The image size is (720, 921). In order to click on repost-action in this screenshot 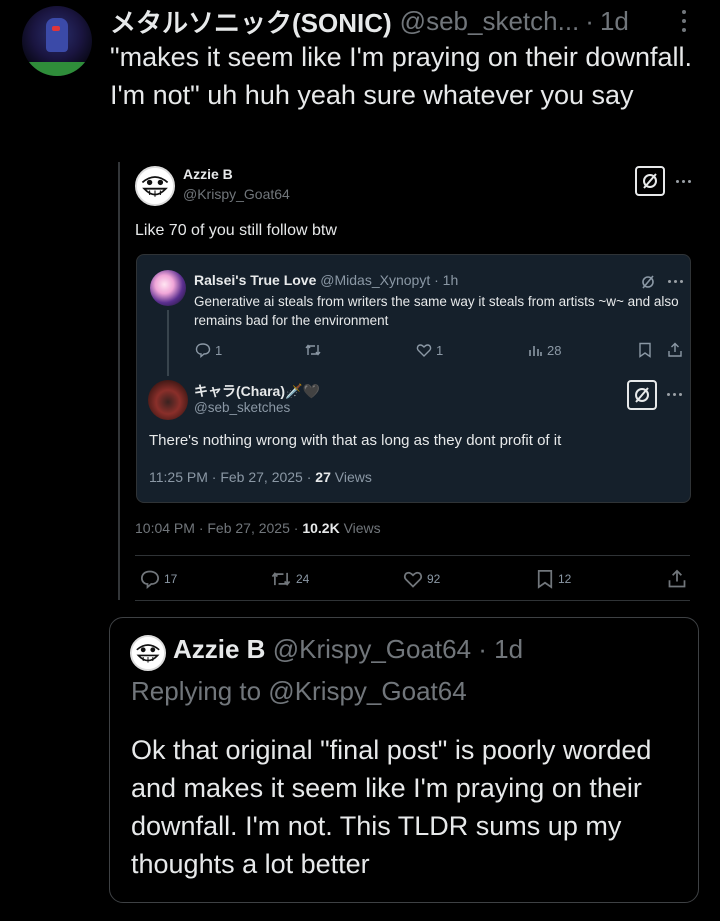, I will do `click(313, 350)`.